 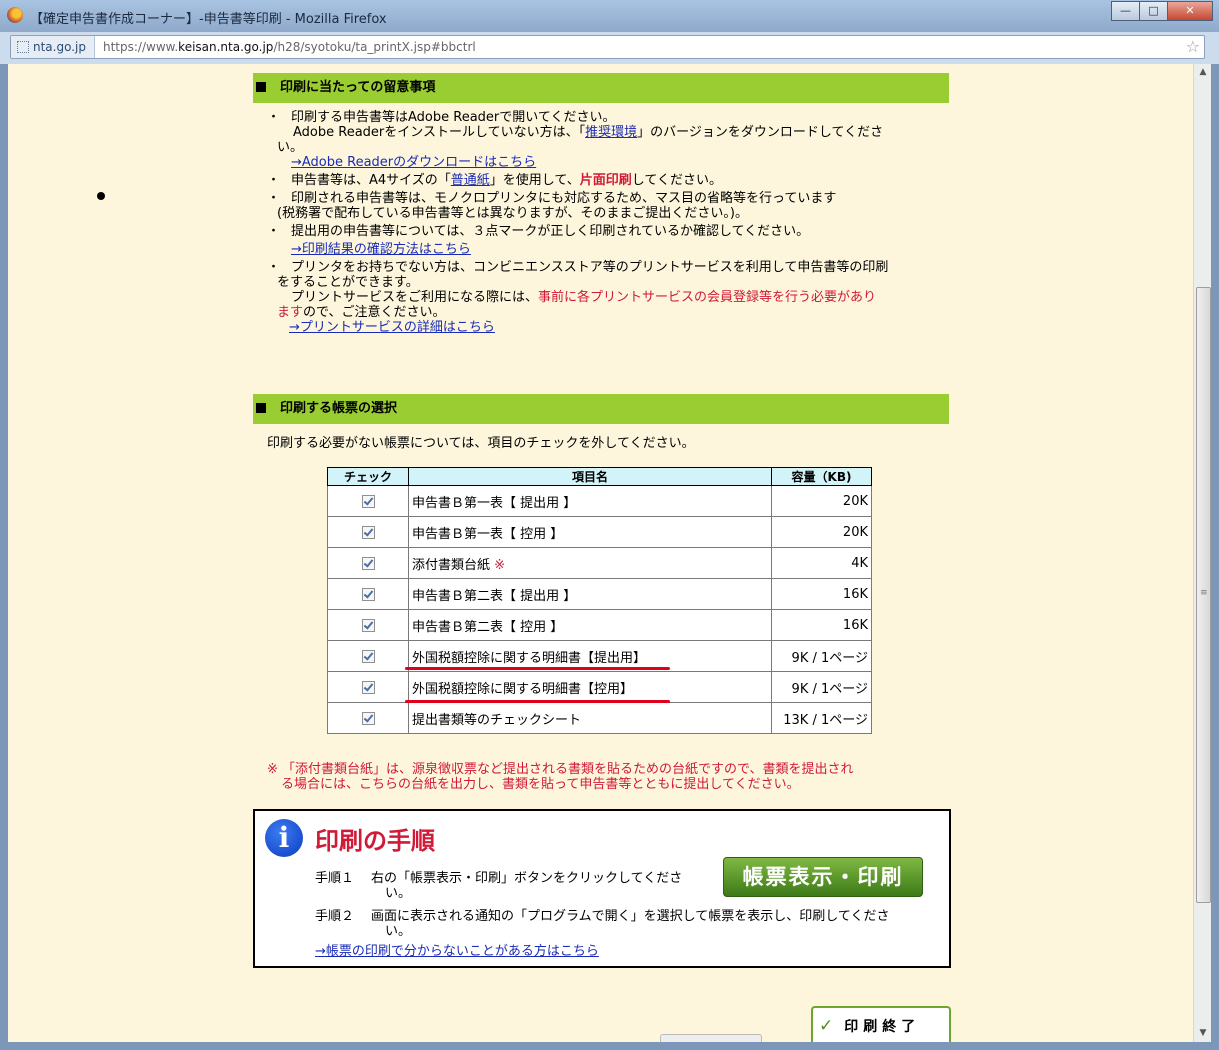 What do you see at coordinates (335, 878) in the screenshot?
I see `step-1-label: 手順１` at bounding box center [335, 878].